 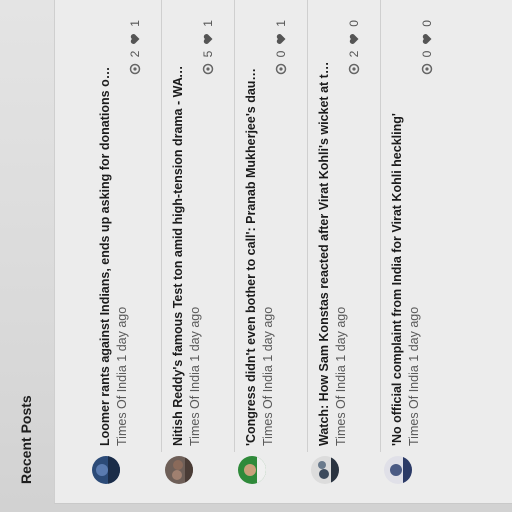 I want to click on post-stats: 5 1, so click(x=208, y=47).